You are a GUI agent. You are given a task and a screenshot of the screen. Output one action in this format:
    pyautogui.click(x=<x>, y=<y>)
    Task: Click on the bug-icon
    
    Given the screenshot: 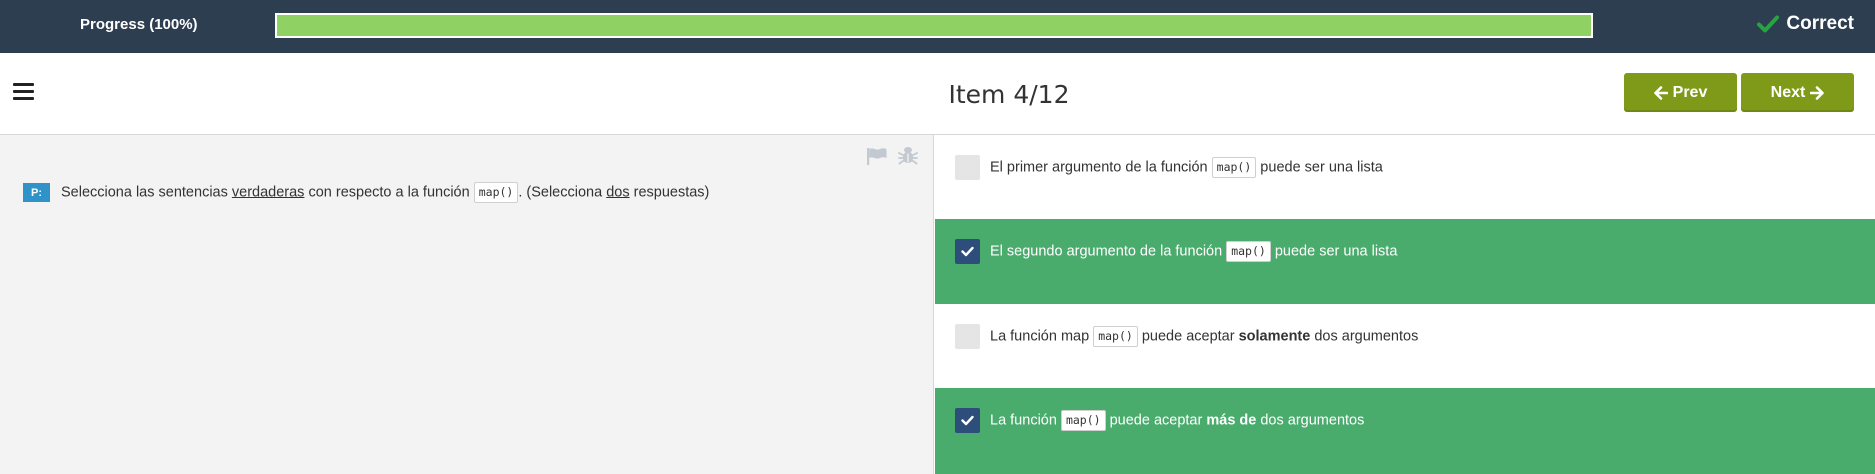 What is the action you would take?
    pyautogui.click(x=908, y=155)
    